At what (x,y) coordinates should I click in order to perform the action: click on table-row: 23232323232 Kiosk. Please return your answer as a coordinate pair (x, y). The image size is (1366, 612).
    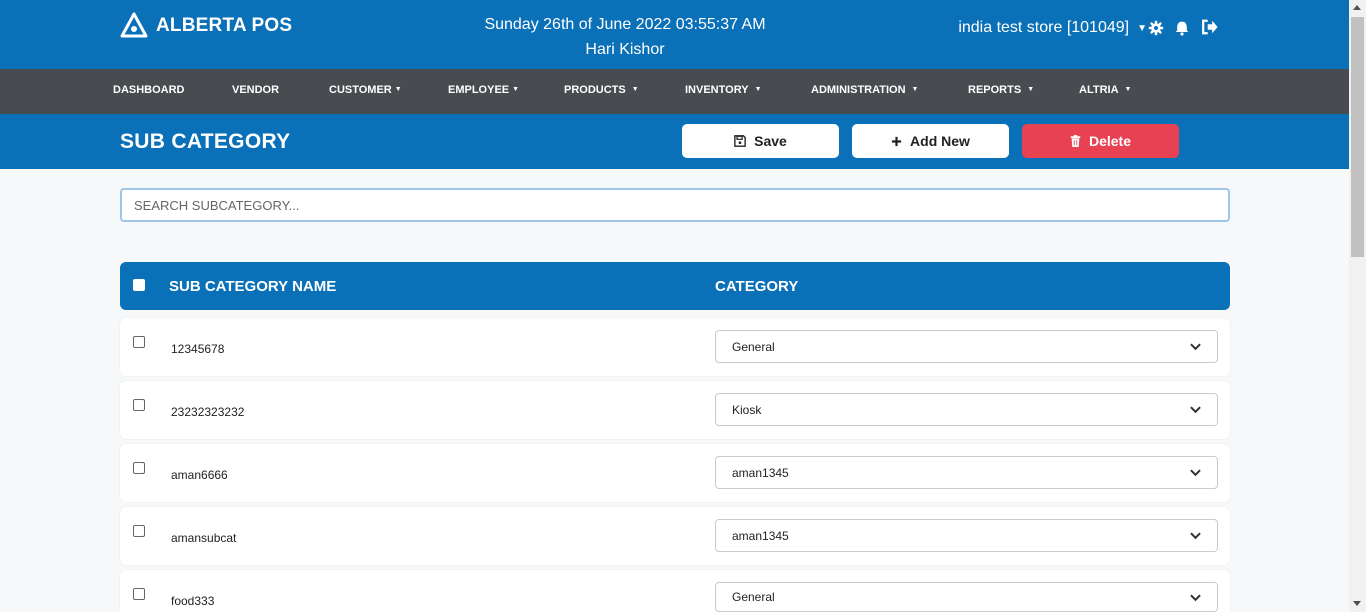
    Looking at the image, I should click on (675, 410).